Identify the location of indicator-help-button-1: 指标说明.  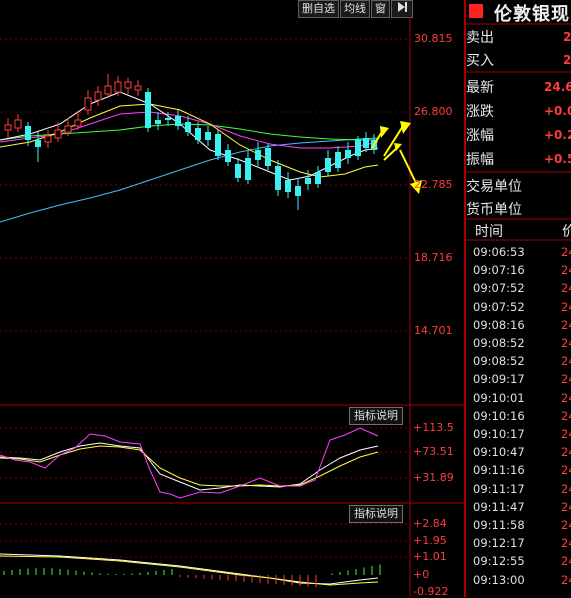
(376, 416).